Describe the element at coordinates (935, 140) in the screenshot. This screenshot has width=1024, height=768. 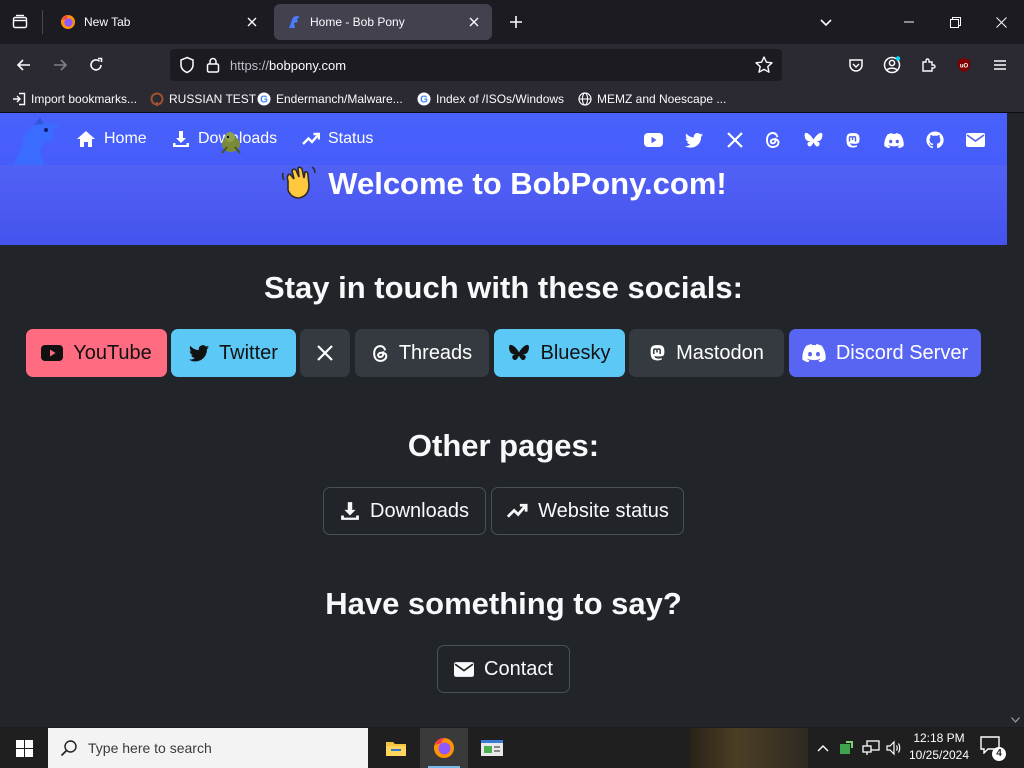
I see `github-icon` at that location.